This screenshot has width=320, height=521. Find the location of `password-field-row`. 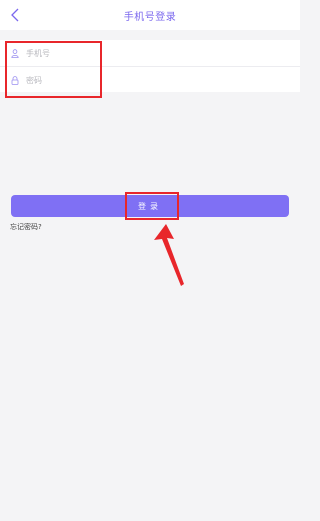

password-field-row is located at coordinates (150, 79).